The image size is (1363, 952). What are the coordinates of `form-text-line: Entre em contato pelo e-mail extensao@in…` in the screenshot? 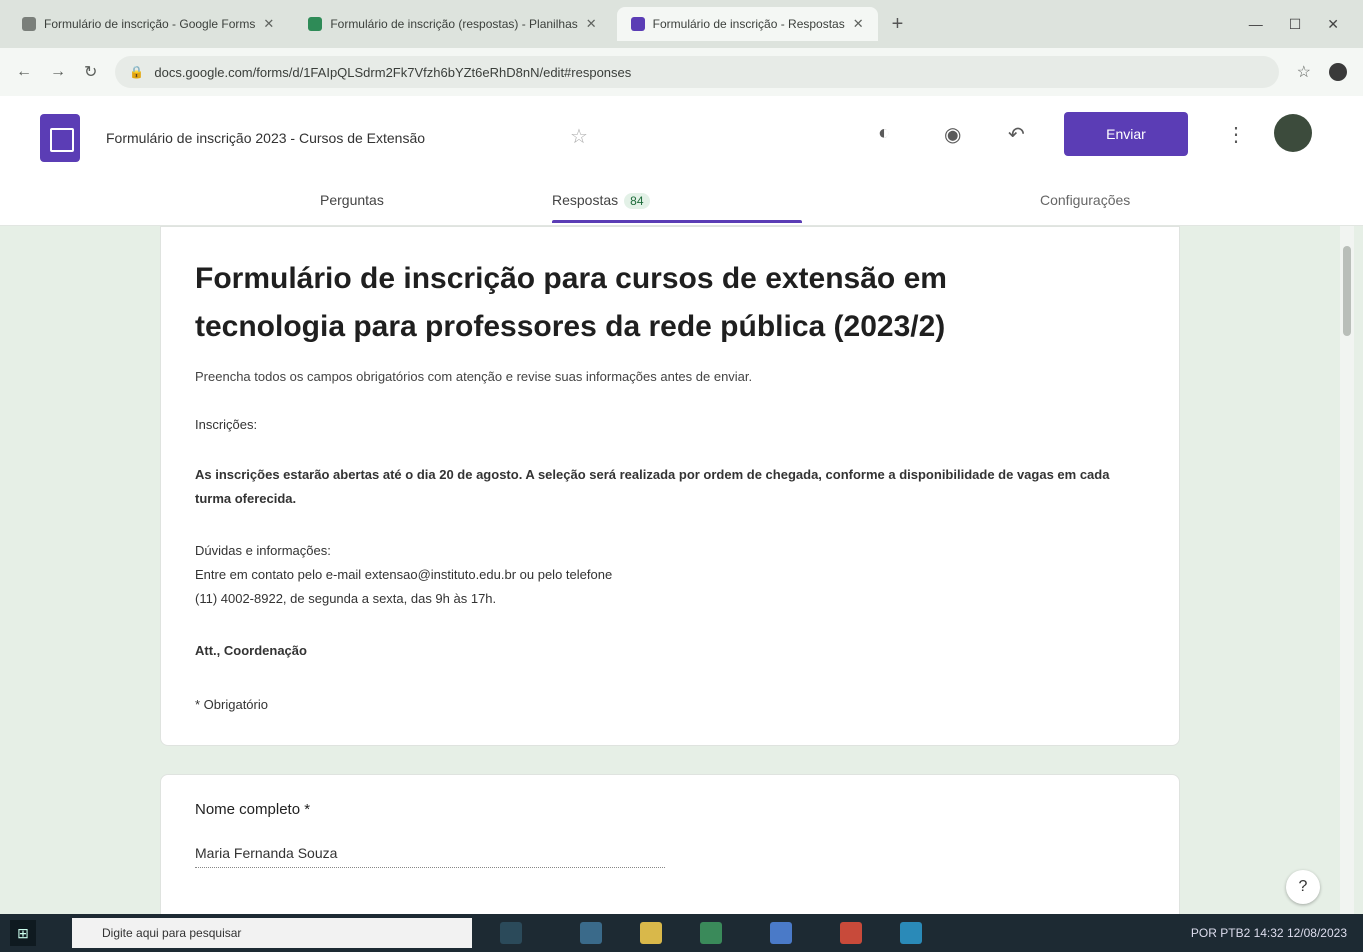 It's located at (404, 574).